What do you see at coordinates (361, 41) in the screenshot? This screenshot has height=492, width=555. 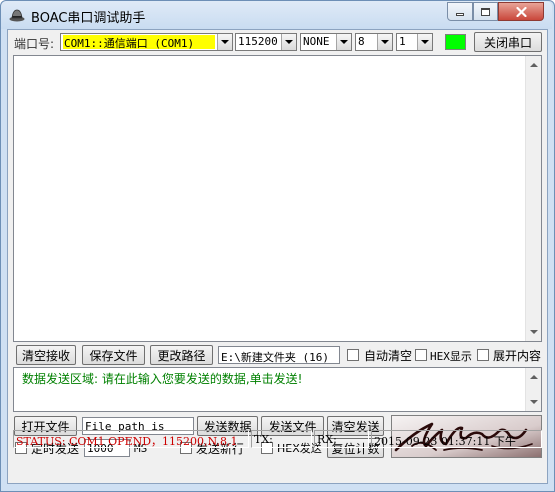 I see `databits-select-value: 8` at bounding box center [361, 41].